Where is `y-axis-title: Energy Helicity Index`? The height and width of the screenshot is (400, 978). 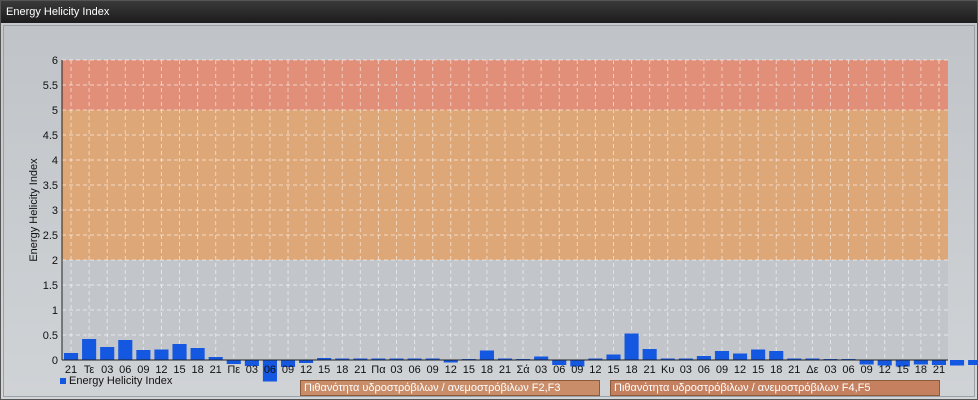 y-axis-title: Energy Helicity Index is located at coordinates (34, 210).